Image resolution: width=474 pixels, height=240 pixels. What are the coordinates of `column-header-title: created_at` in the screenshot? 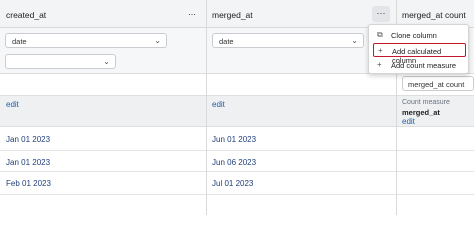 It's located at (26, 15).